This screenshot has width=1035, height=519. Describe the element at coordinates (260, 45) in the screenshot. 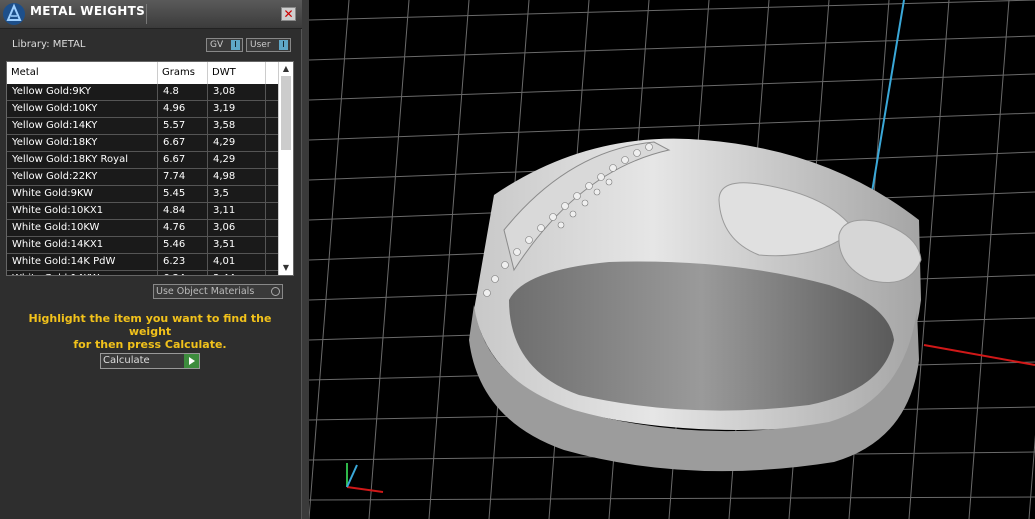

I see `user-label: User` at that location.